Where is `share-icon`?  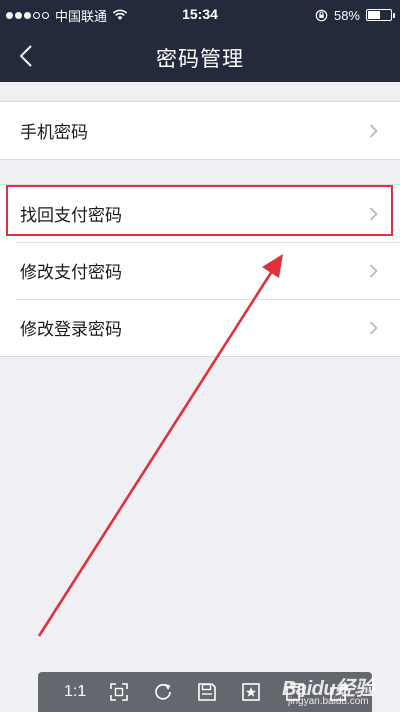 share-icon is located at coordinates (339, 692).